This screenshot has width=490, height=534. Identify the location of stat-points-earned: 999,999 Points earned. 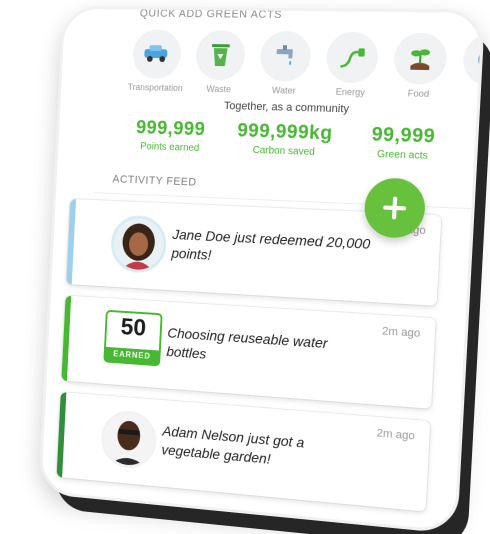
(171, 136).